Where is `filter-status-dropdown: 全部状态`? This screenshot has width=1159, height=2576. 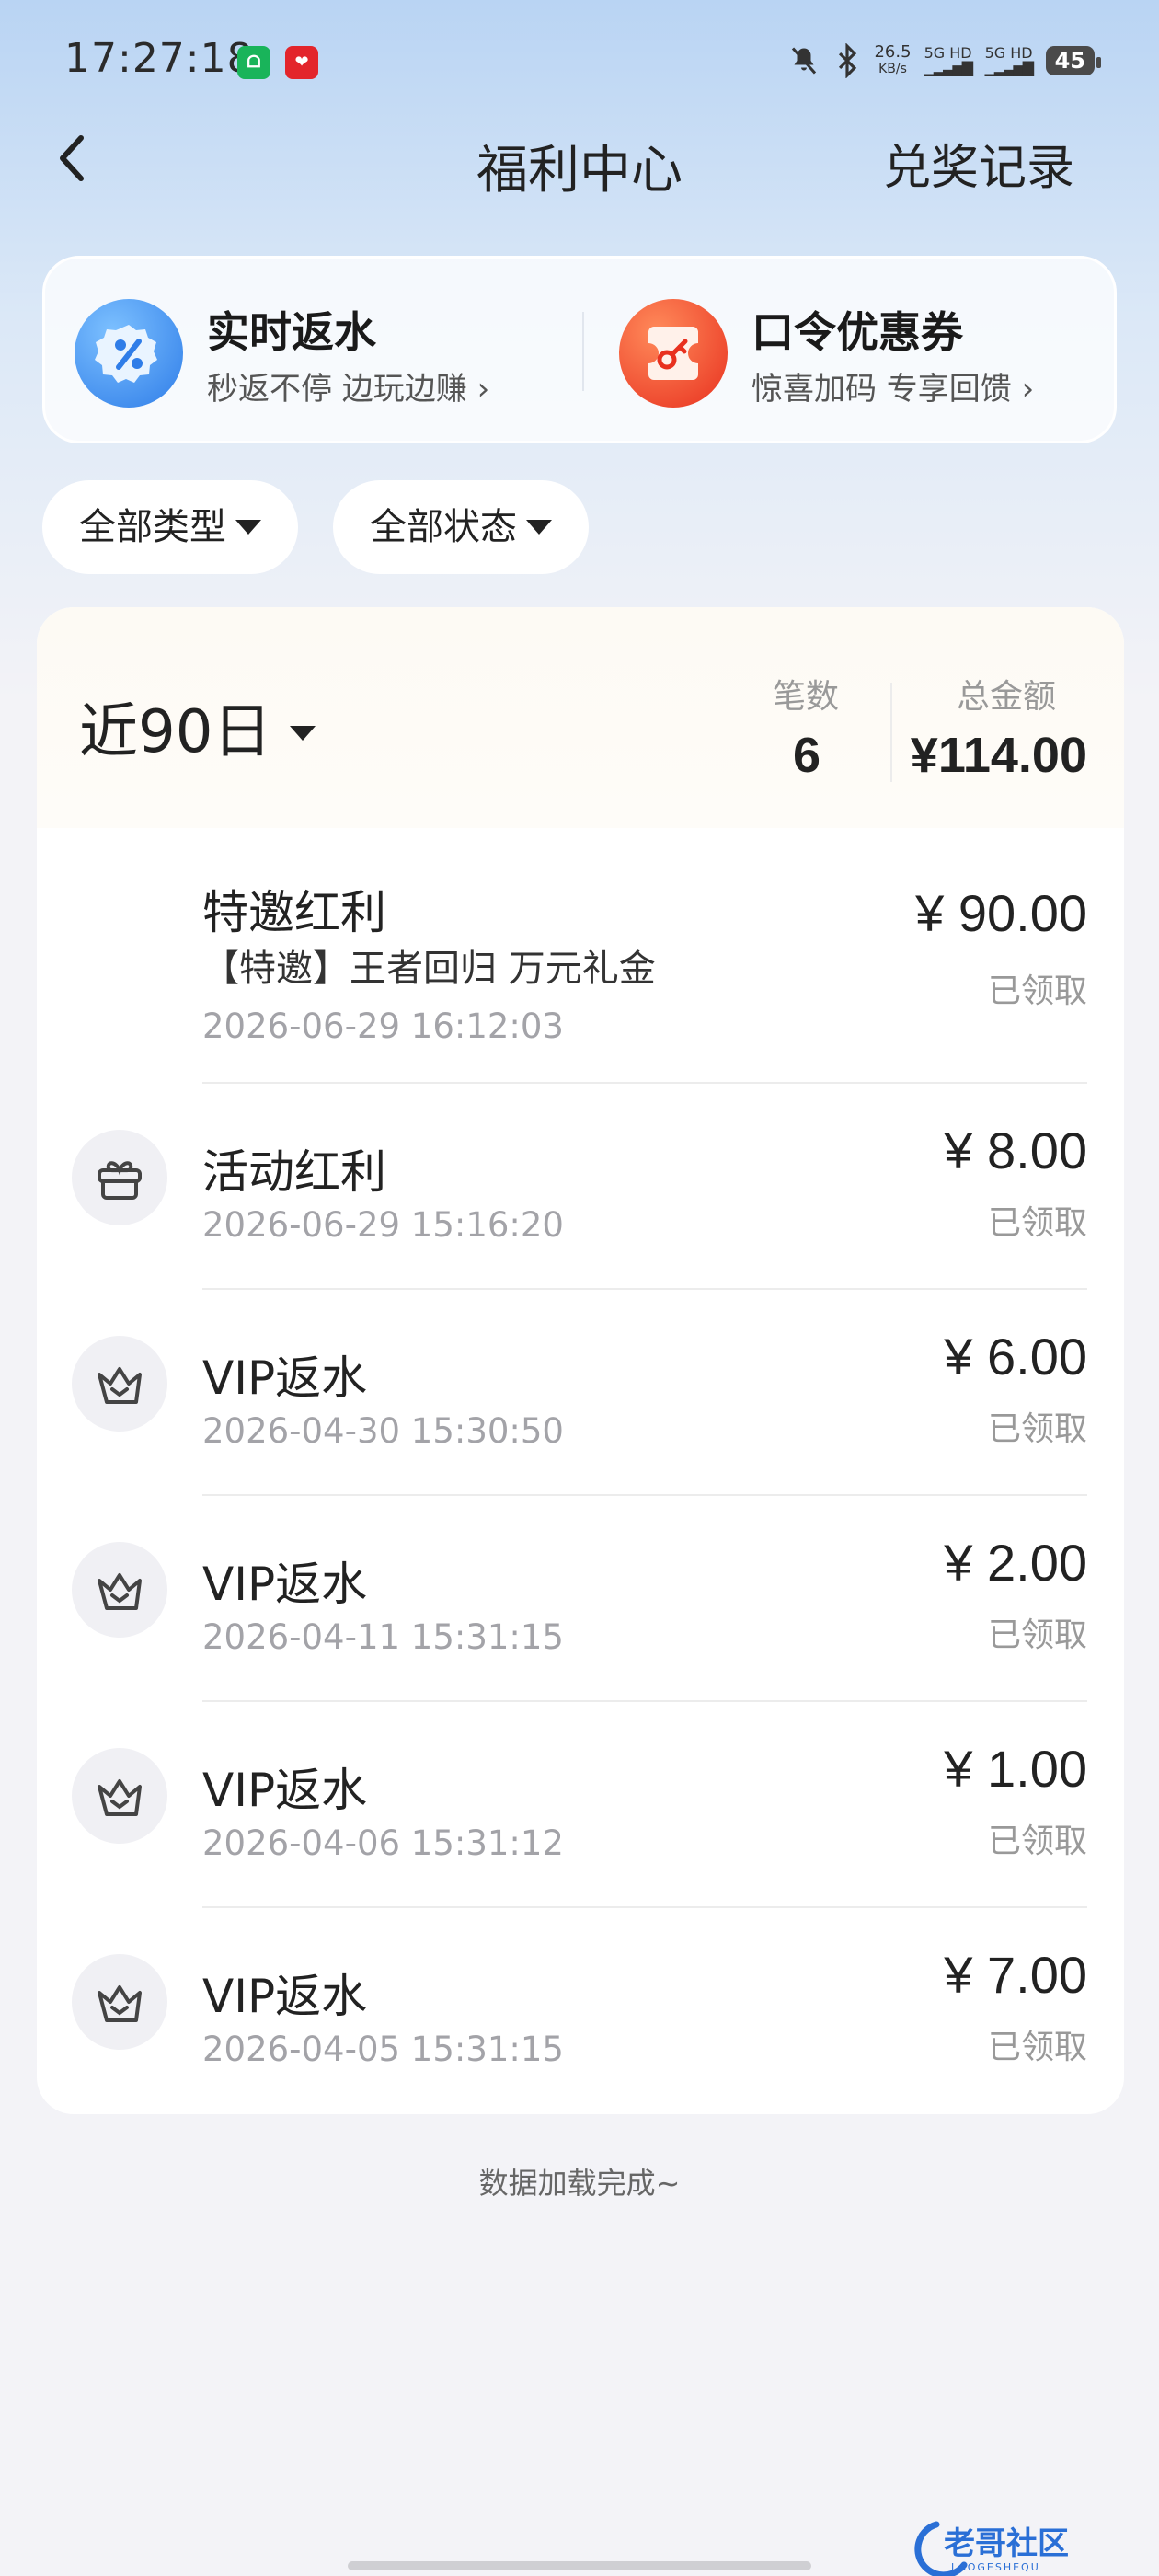
filter-status-dropdown: 全部状态 is located at coordinates (461, 527).